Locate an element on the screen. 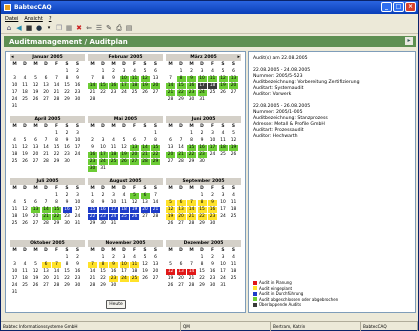 The width and height of the screenshot is (419, 331). menu-datei: Datei is located at coordinates (11, 19).